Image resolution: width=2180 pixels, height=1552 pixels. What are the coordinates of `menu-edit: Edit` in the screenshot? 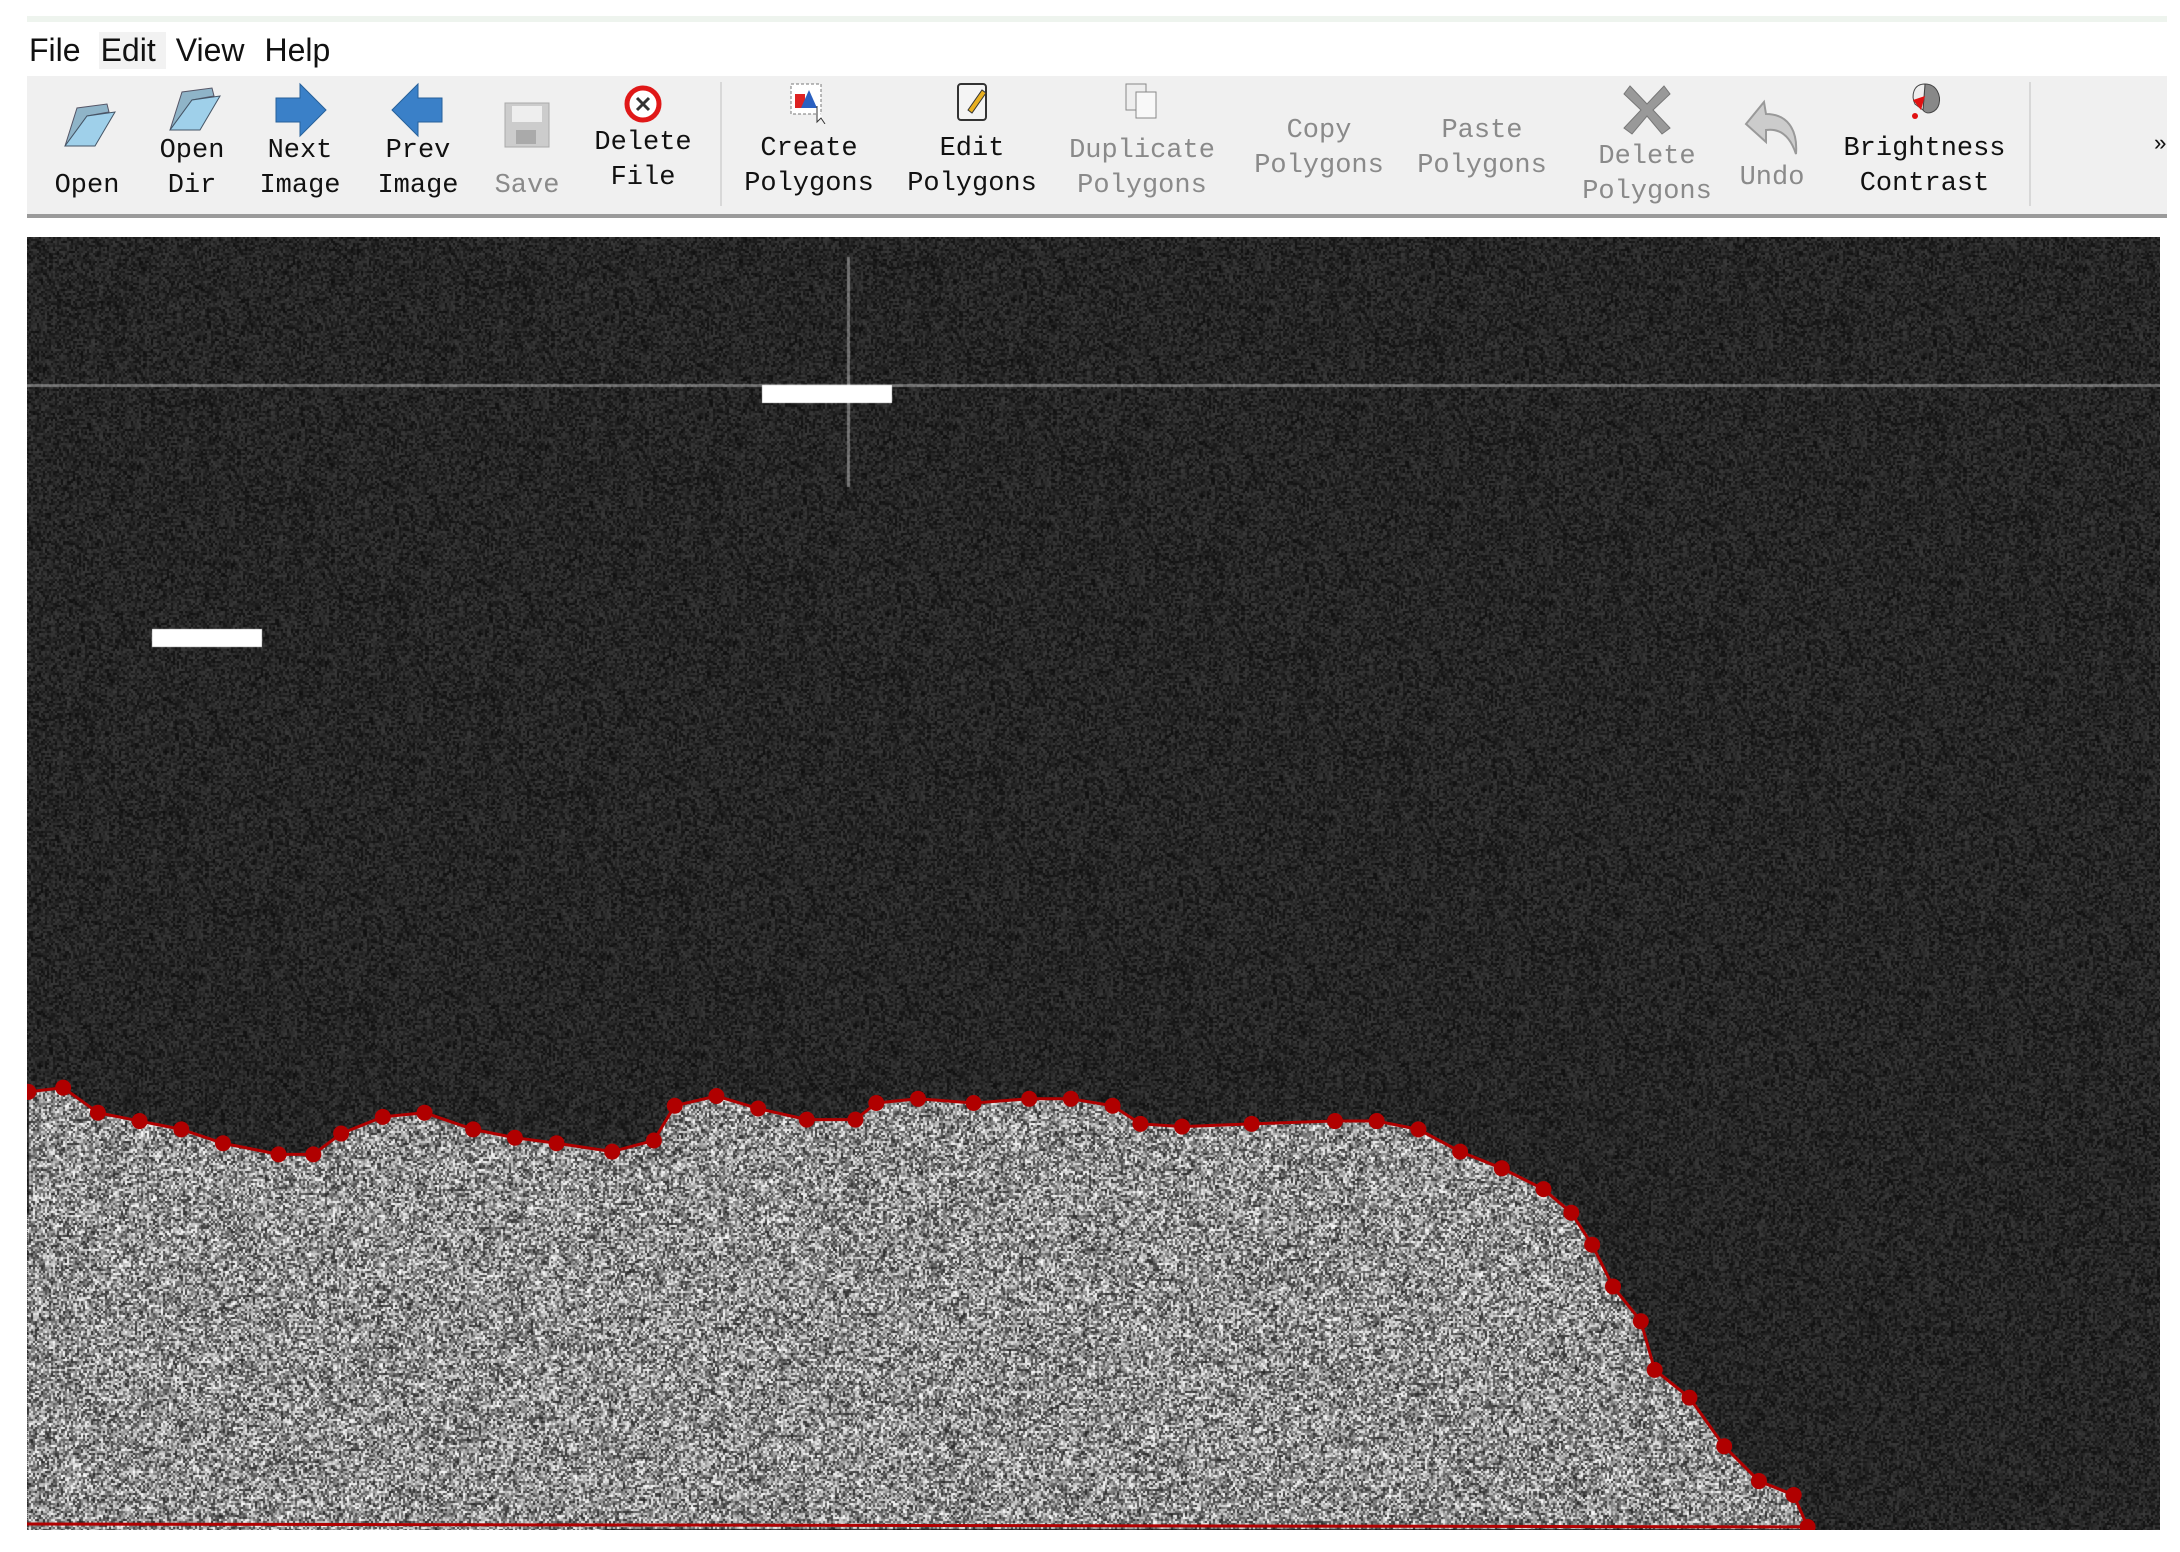 It's located at (132, 50).